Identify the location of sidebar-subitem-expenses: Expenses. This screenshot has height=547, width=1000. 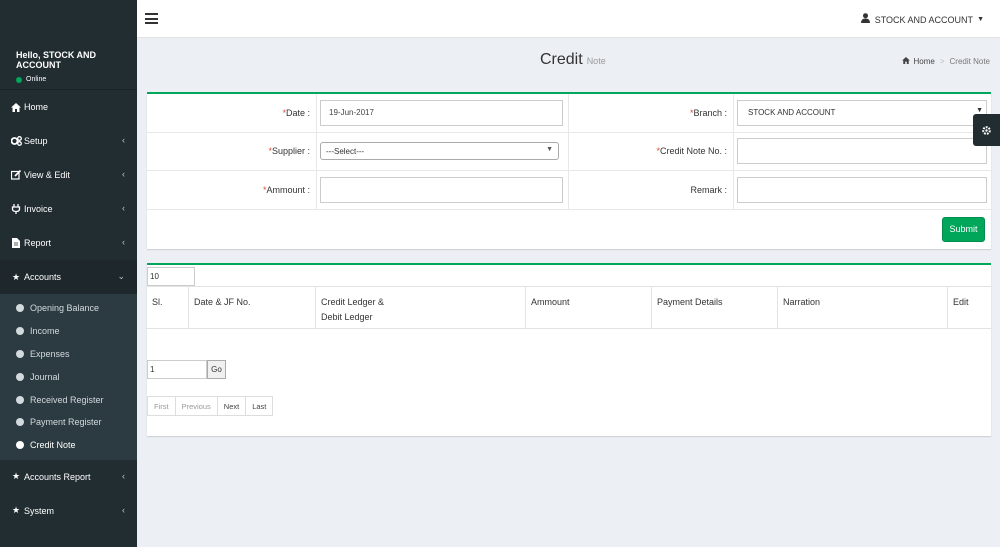
(68, 354).